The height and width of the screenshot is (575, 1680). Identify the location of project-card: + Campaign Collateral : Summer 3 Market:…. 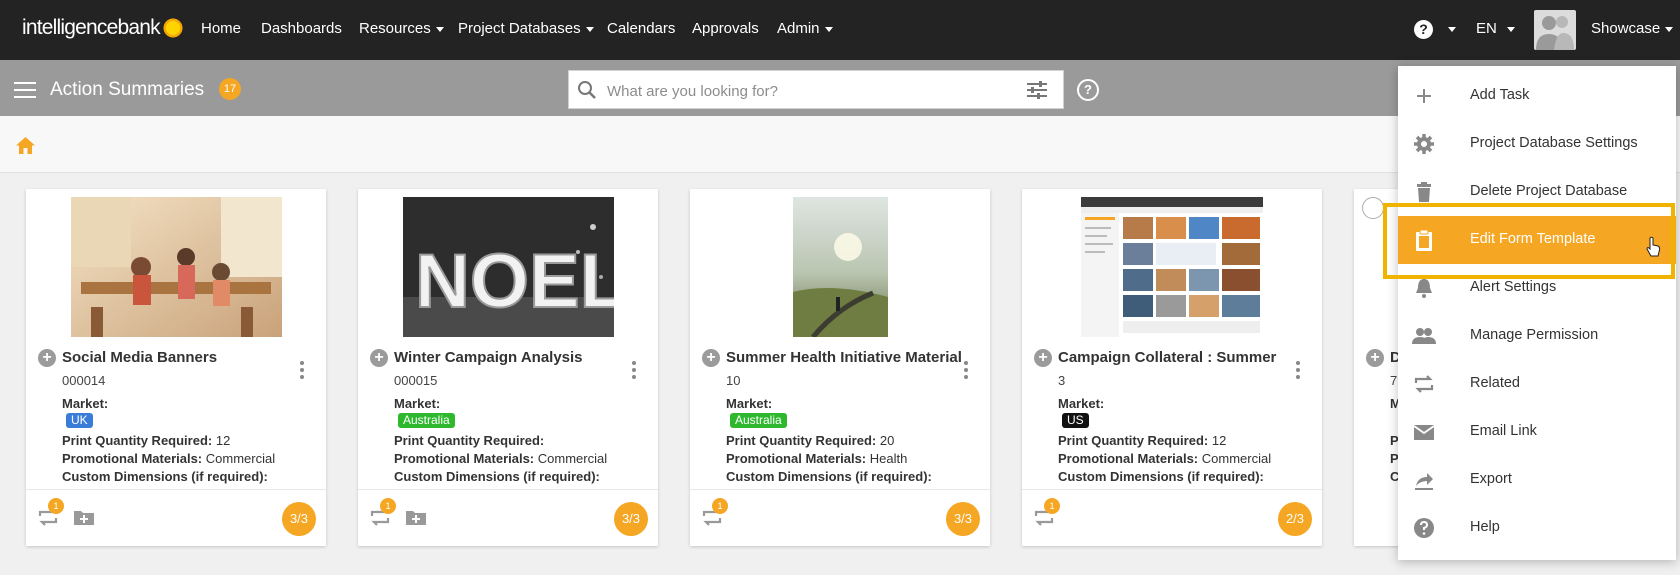
(1172, 367).